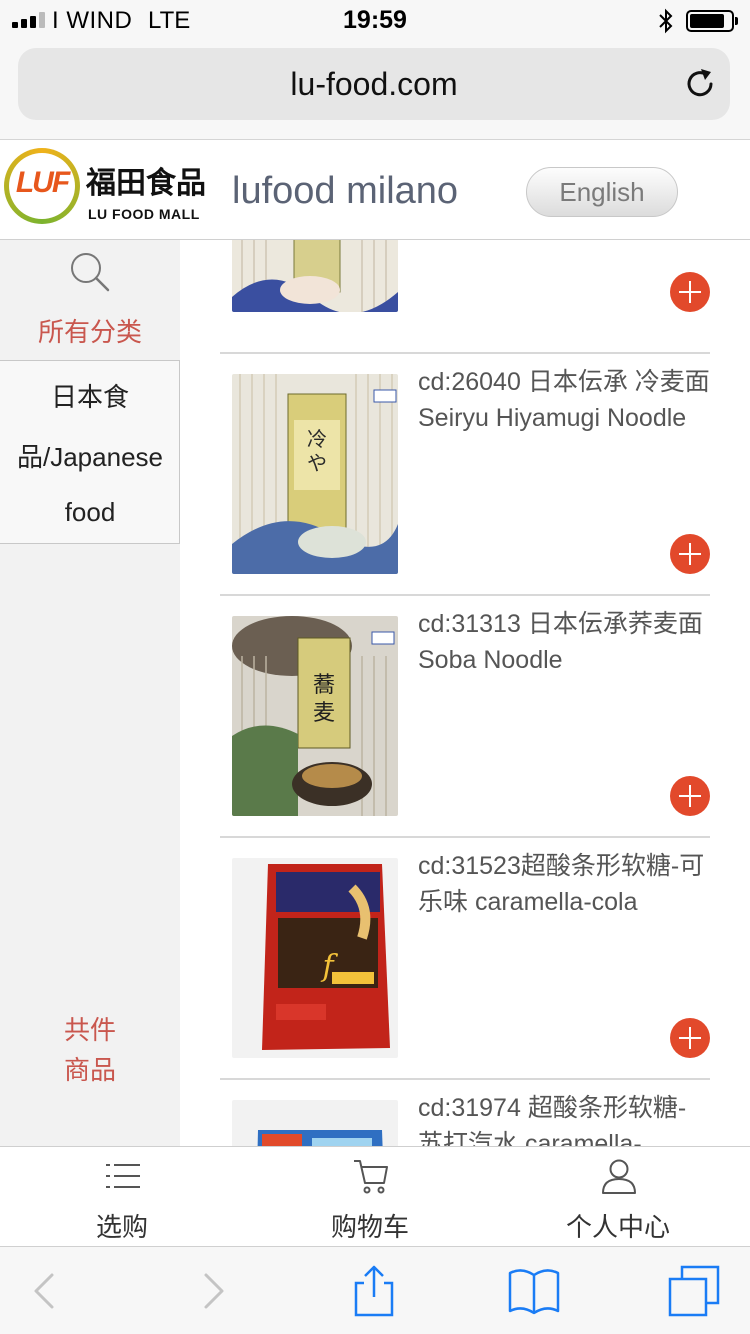  What do you see at coordinates (560, 642) in the screenshot?
I see `product-title: cd:31313 日本伝承荞麦面 Soba Noodle` at bounding box center [560, 642].